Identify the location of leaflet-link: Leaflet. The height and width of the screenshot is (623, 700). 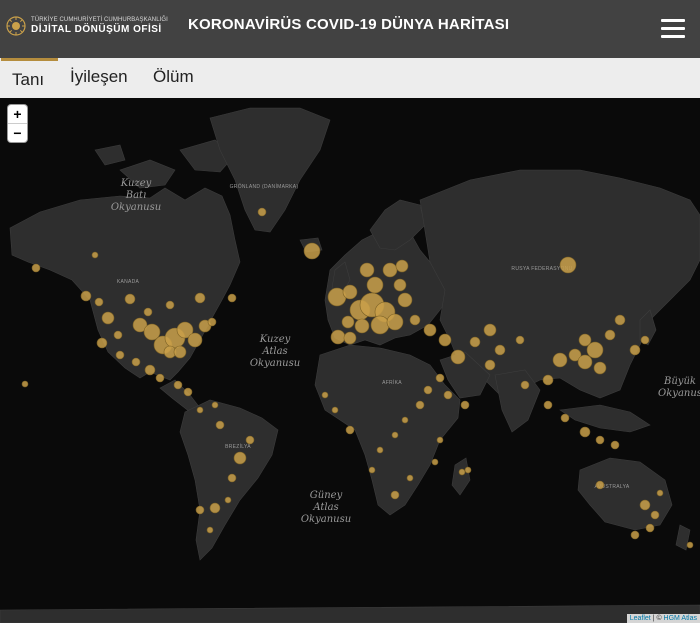
(640, 618).